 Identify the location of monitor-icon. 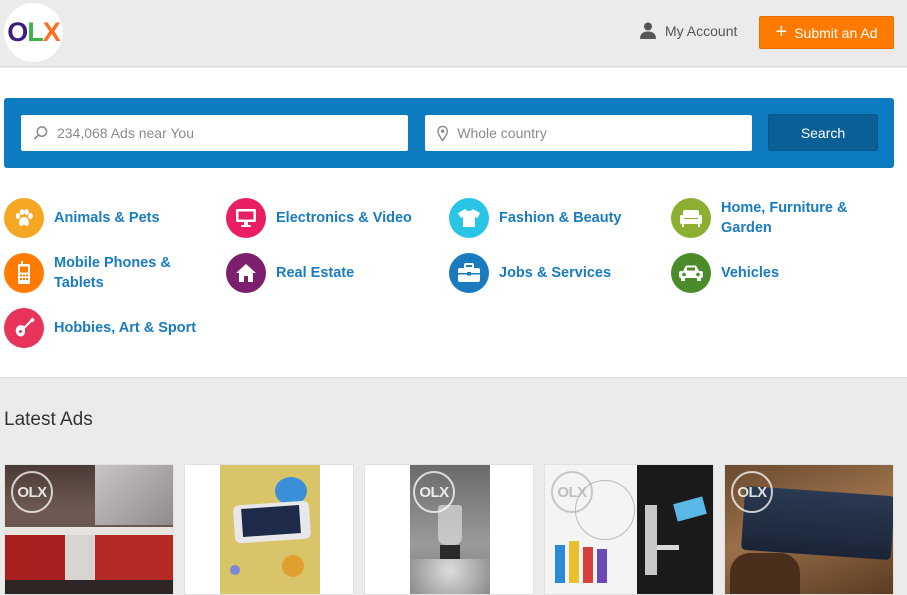
(246, 218).